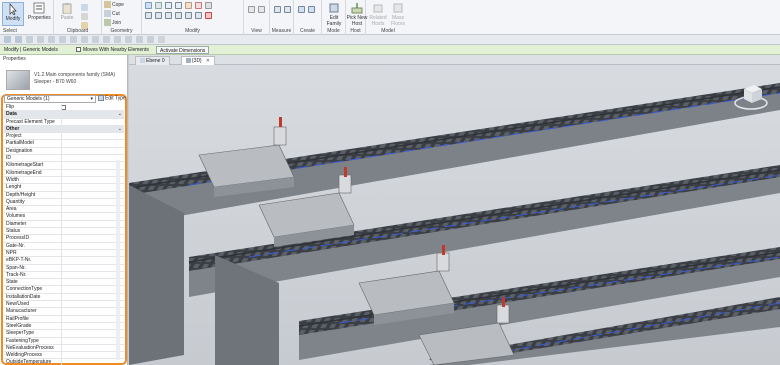  What do you see at coordinates (301, 9) in the screenshot?
I see `create-assembly-icon` at bounding box center [301, 9].